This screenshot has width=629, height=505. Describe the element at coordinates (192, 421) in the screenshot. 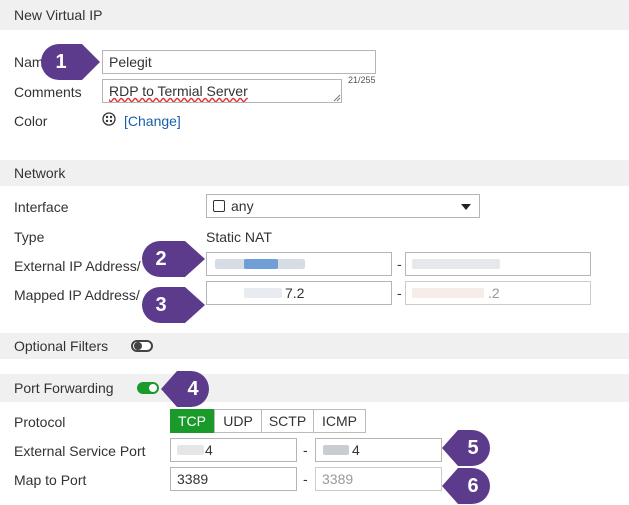

I see `protocol-tcp-button: TCP` at that location.